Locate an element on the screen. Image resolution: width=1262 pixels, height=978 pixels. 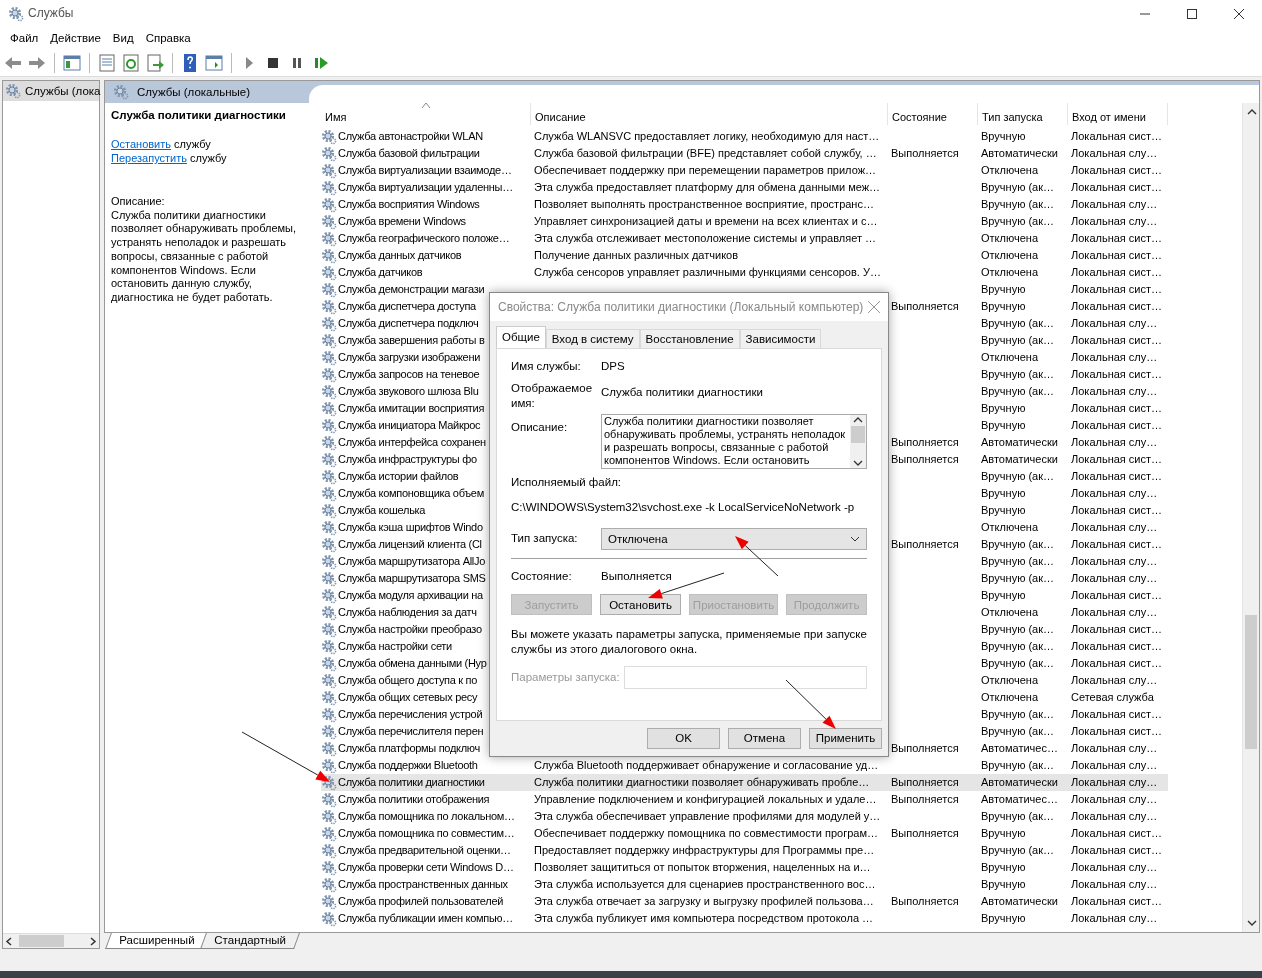
service-name: Служба демонстрации магази is located at coordinates (411, 289).